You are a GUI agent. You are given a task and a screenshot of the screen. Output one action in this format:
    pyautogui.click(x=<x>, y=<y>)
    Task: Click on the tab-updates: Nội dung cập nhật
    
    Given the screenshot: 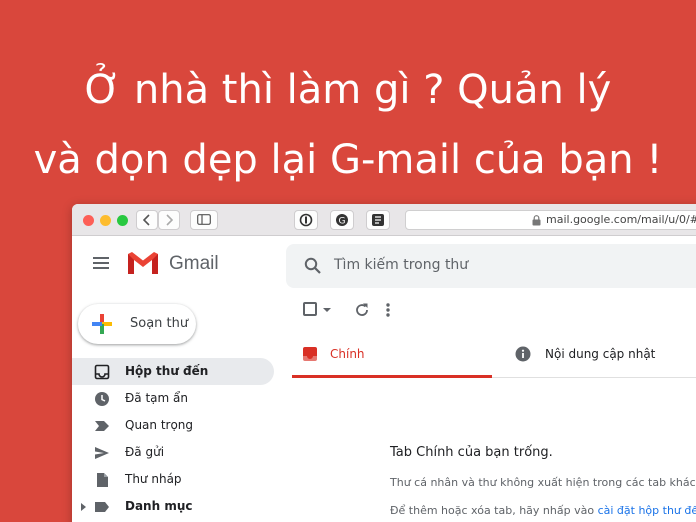 What is the action you would take?
    pyautogui.click(x=604, y=354)
    